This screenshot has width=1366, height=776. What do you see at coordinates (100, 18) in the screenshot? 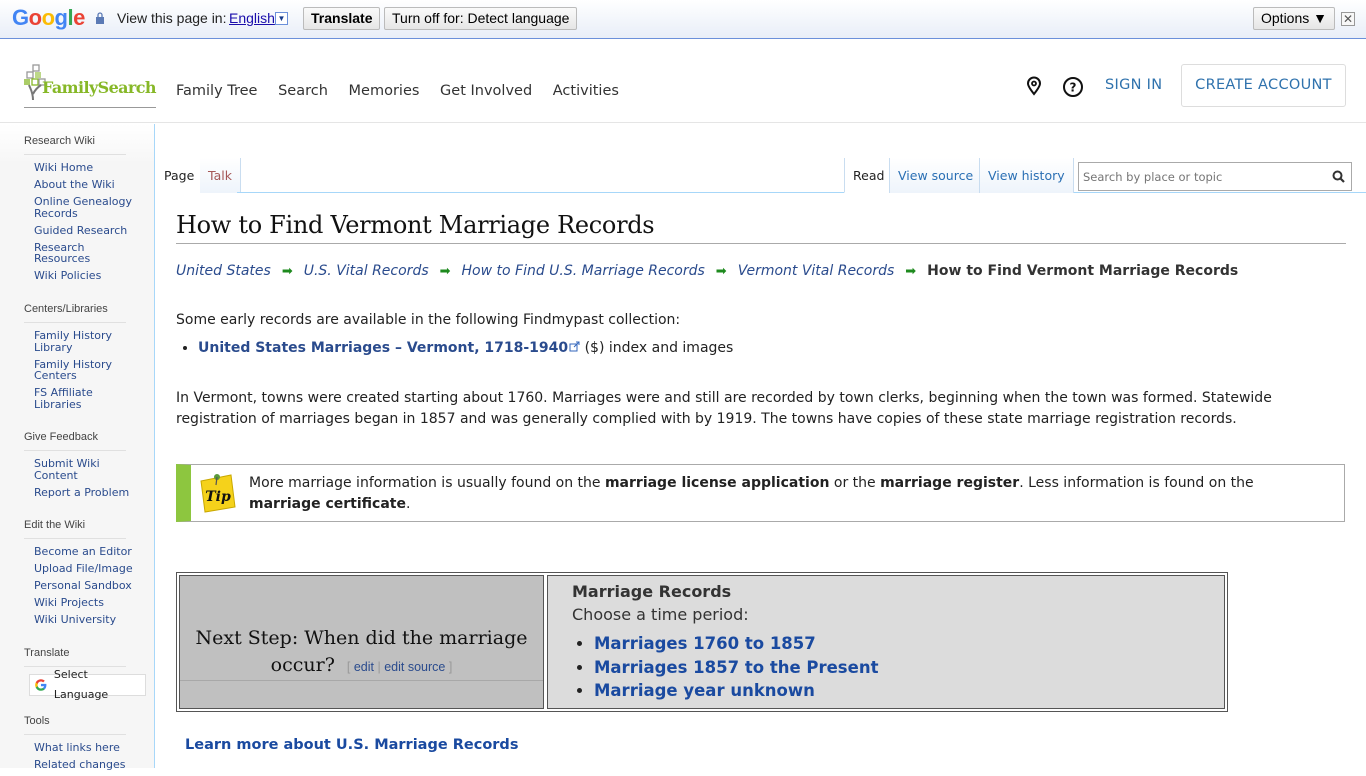
I see `lock-icon` at bounding box center [100, 18].